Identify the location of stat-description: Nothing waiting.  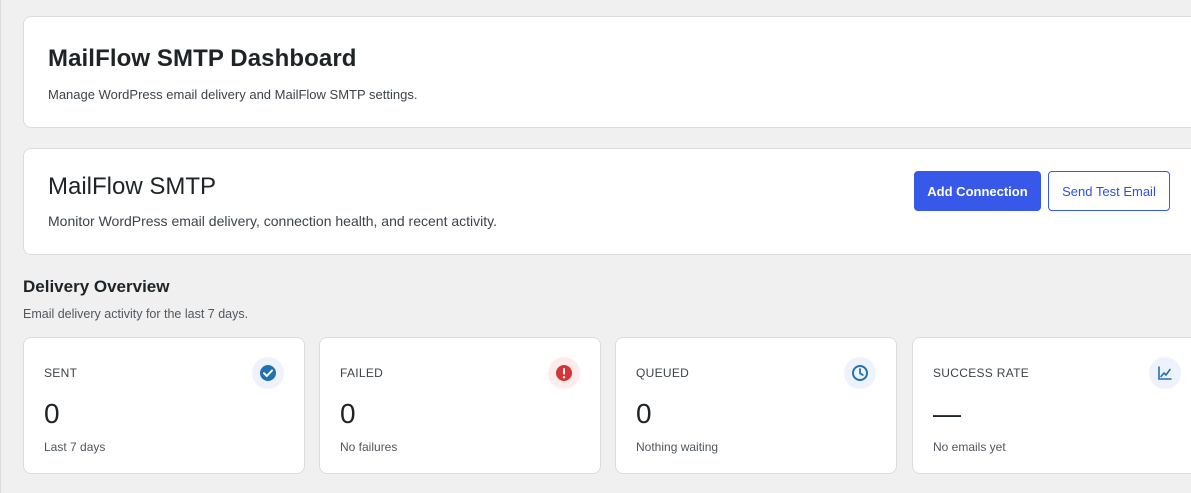
(677, 447).